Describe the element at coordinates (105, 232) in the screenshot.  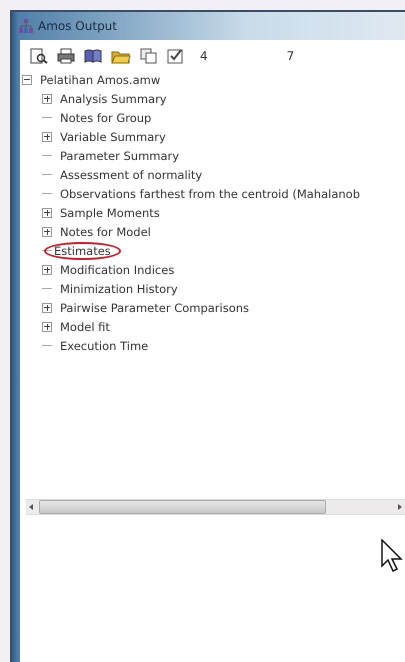
I see `tree-item: Notes for Model` at that location.